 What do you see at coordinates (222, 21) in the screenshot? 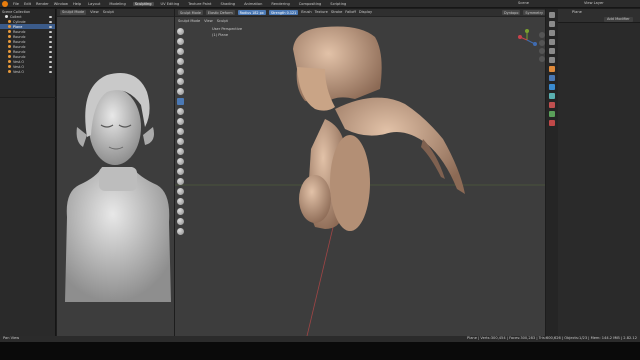
I see `main-menu-sculpt: Sculpt` at bounding box center [222, 21].